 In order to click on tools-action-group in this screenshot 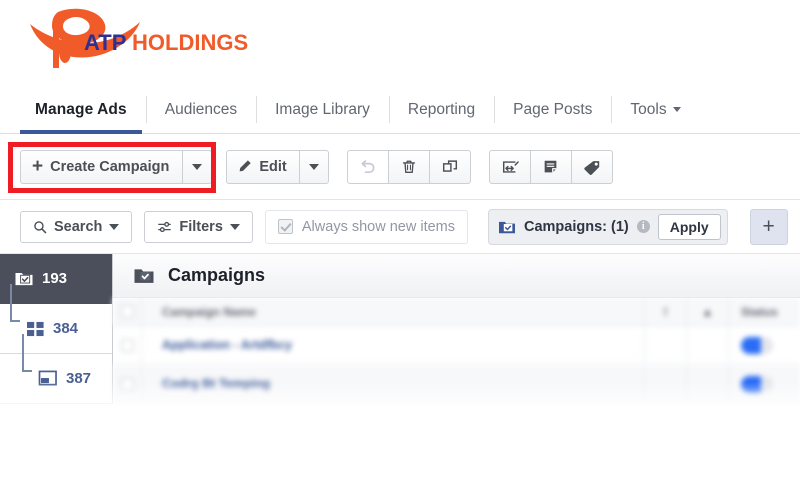, I will do `click(550, 166)`.